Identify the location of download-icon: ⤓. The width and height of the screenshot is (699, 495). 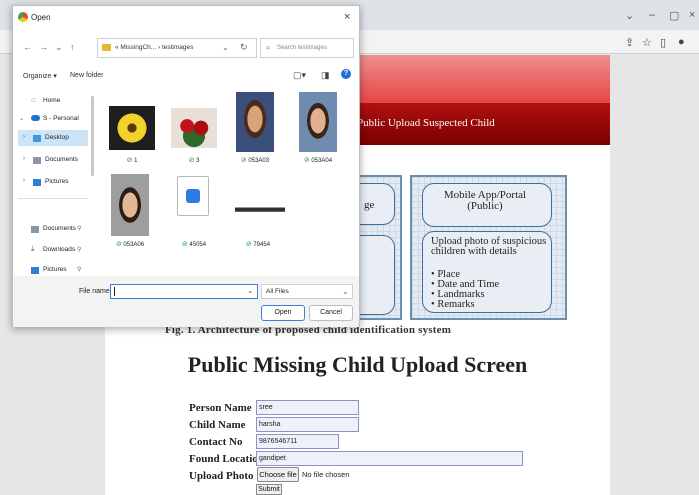
(33, 248).